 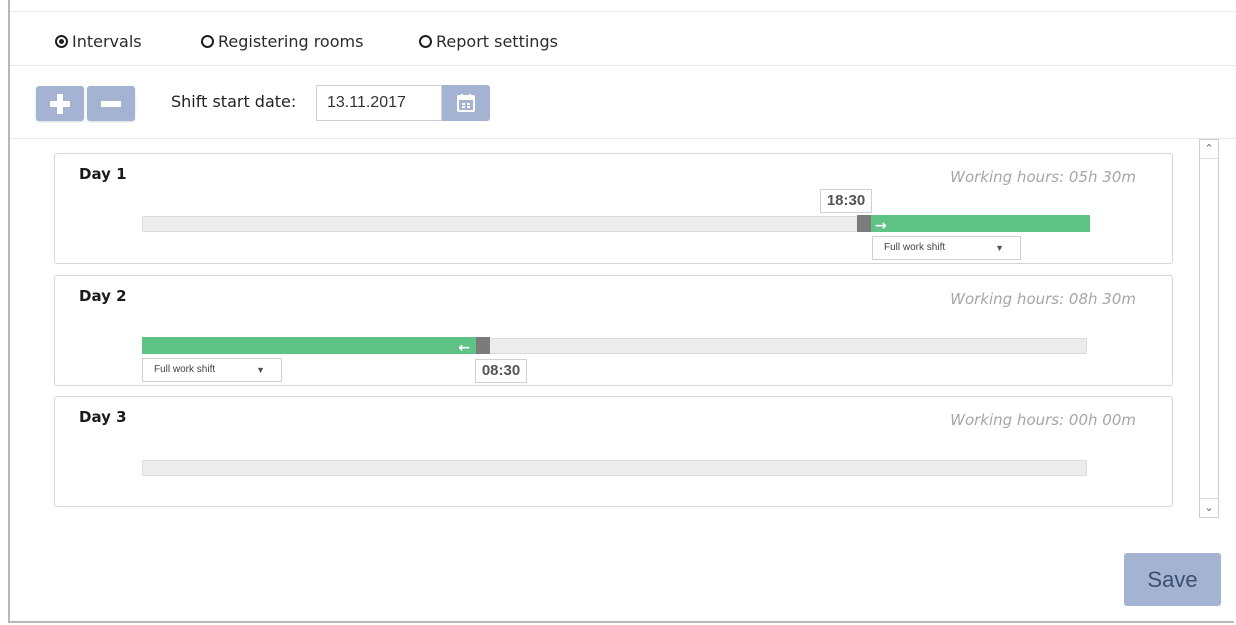 What do you see at coordinates (291, 41) in the screenshot?
I see `tab-label: Registering rooms` at bounding box center [291, 41].